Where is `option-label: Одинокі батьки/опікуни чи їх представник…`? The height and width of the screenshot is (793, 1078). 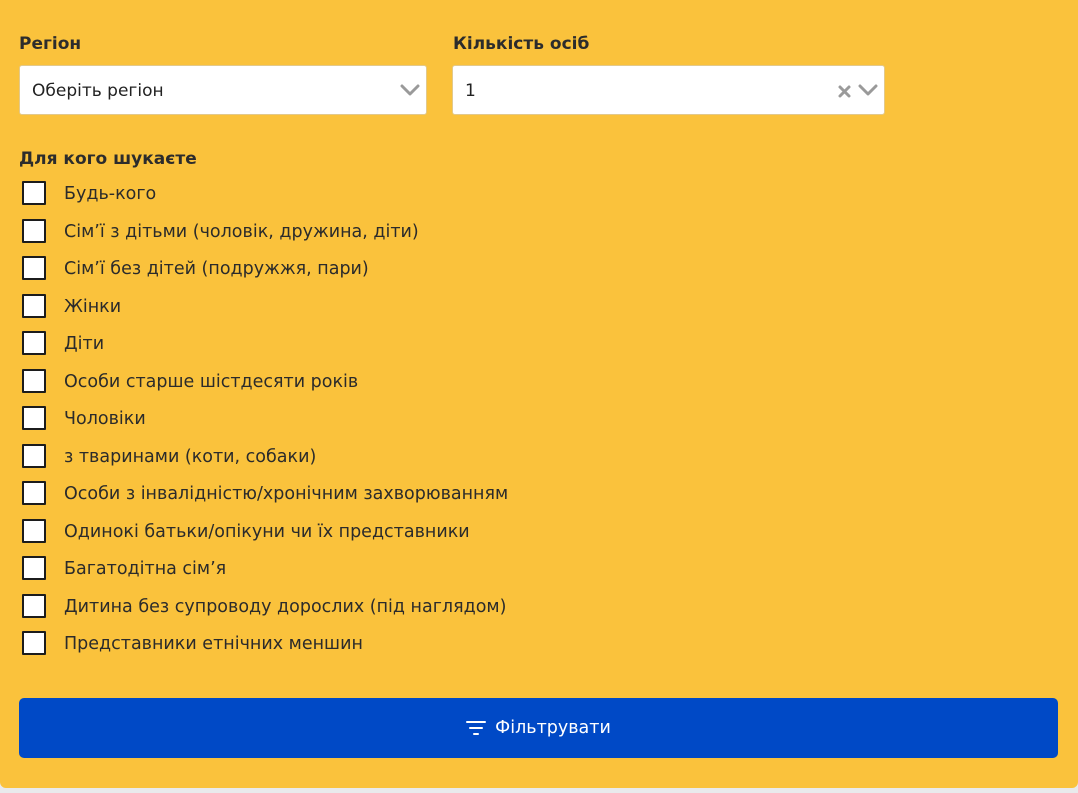
option-label: Одинокі батьки/опікуни чи їх представник… is located at coordinates (267, 531).